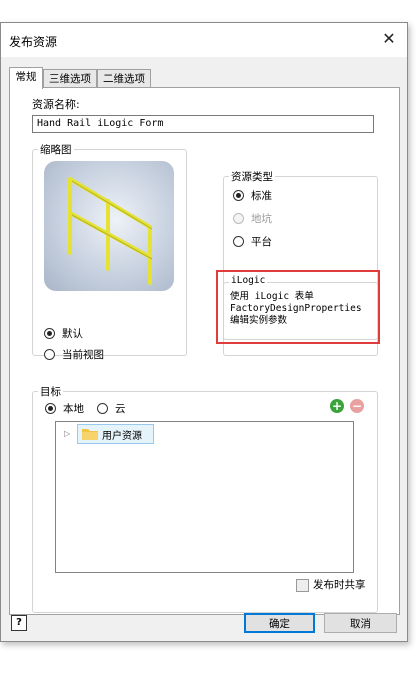  What do you see at coordinates (72, 334) in the screenshot?
I see `thumbnail-default-label: 默认` at bounding box center [72, 334].